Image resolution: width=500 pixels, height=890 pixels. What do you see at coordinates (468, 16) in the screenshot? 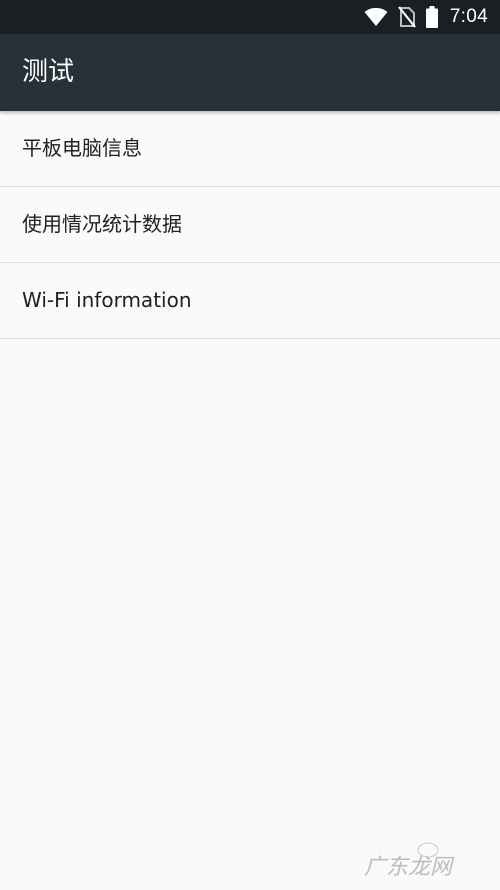
I see `status-time: 7:04` at bounding box center [468, 16].